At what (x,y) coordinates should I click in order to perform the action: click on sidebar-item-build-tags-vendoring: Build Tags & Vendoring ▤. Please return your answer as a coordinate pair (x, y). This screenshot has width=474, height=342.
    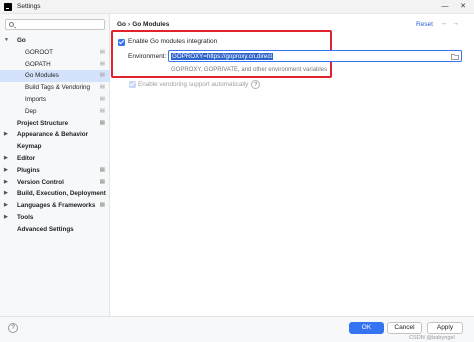
    Looking at the image, I should click on (55, 88).